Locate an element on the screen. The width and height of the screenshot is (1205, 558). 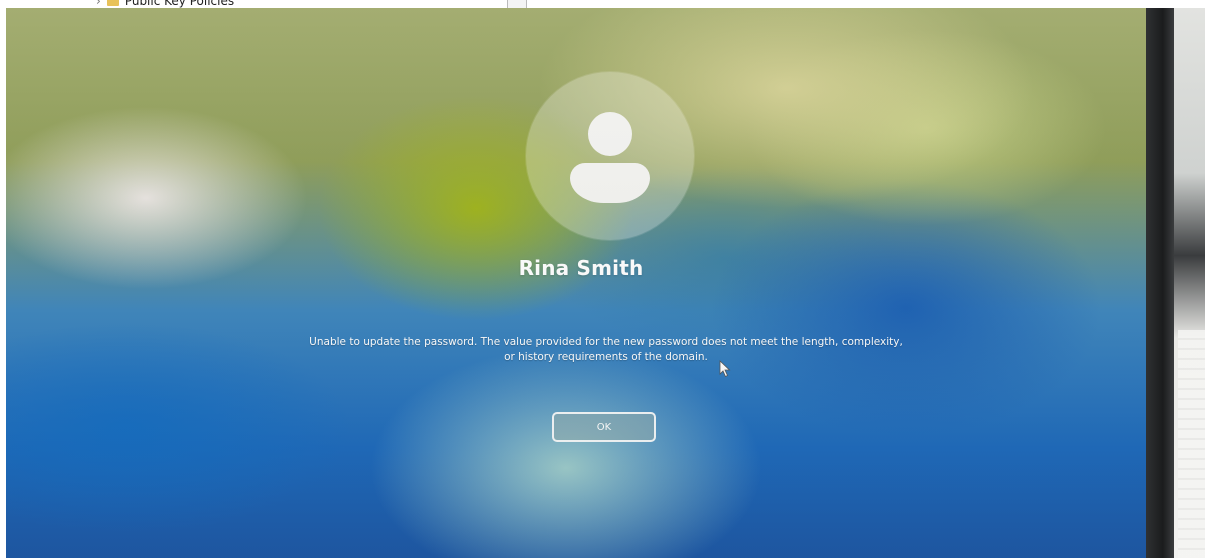
mouse-cursor-icon is located at coordinates (725, 369).